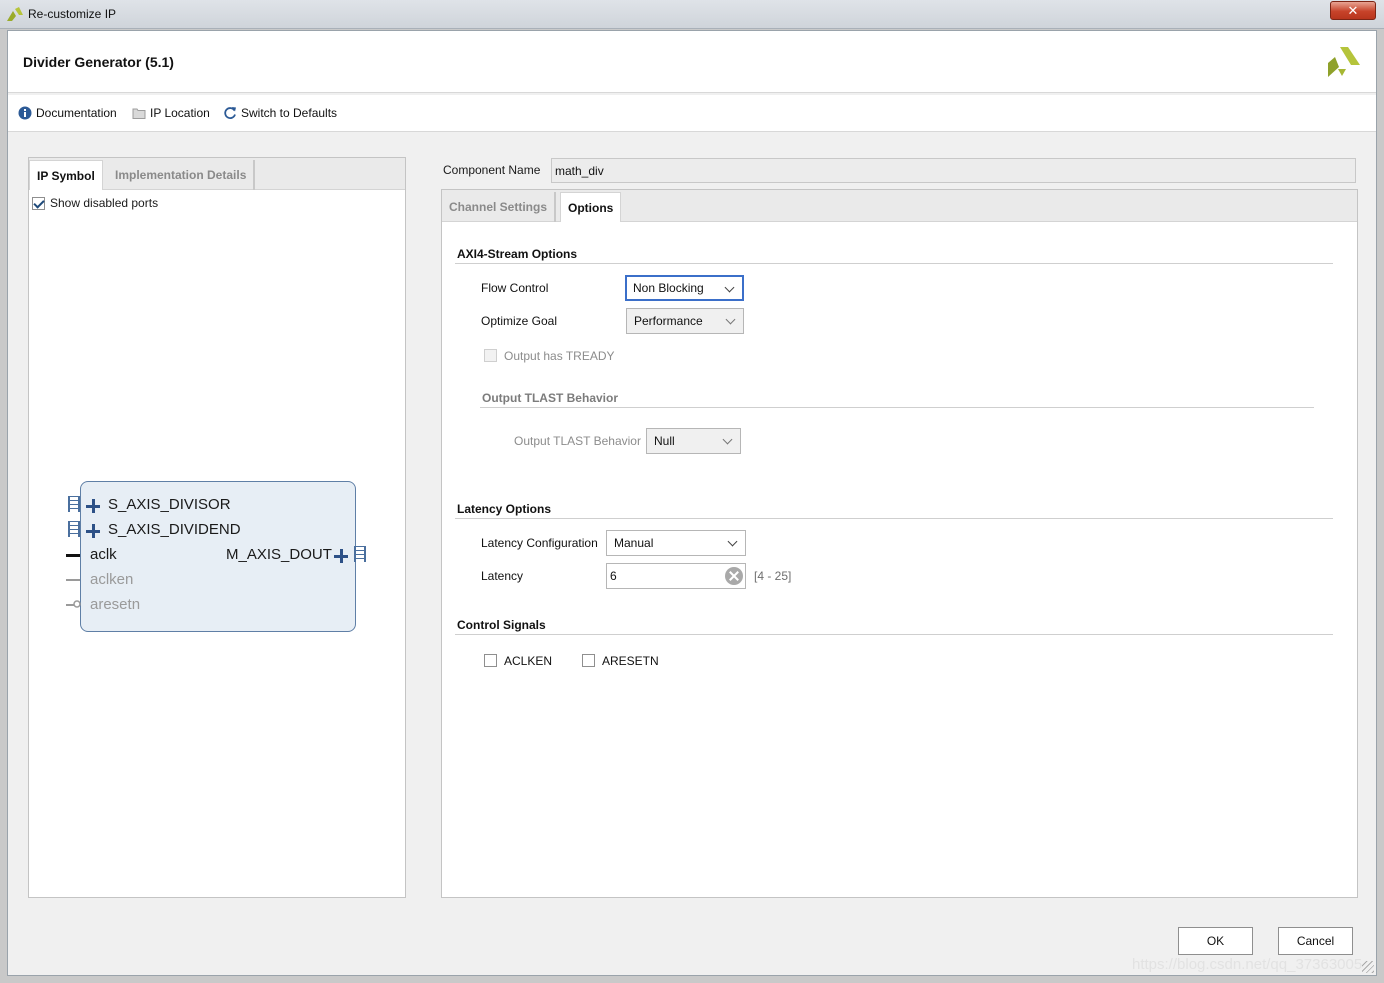 This screenshot has width=1384, height=983. What do you see at coordinates (1215, 941) in the screenshot?
I see `ok-button: OK` at bounding box center [1215, 941].